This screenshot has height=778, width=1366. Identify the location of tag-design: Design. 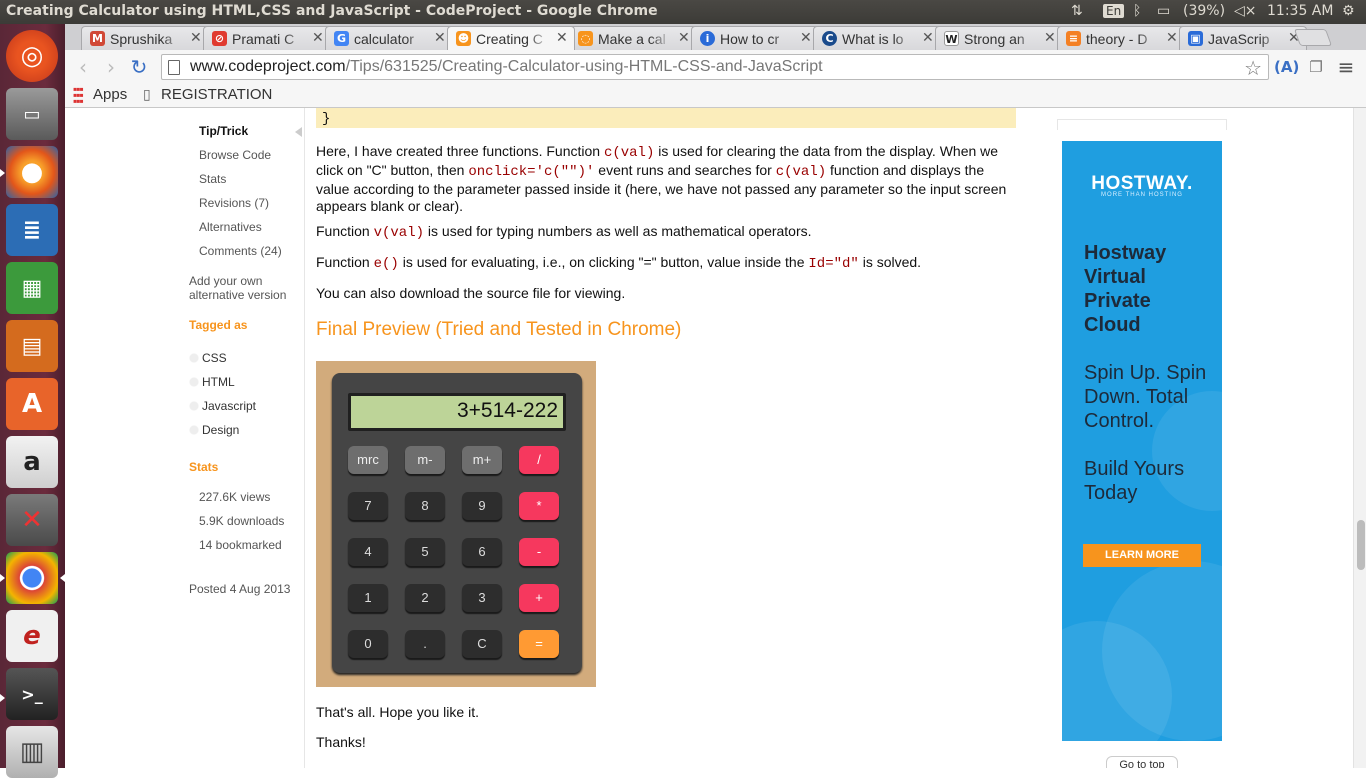
(214, 430).